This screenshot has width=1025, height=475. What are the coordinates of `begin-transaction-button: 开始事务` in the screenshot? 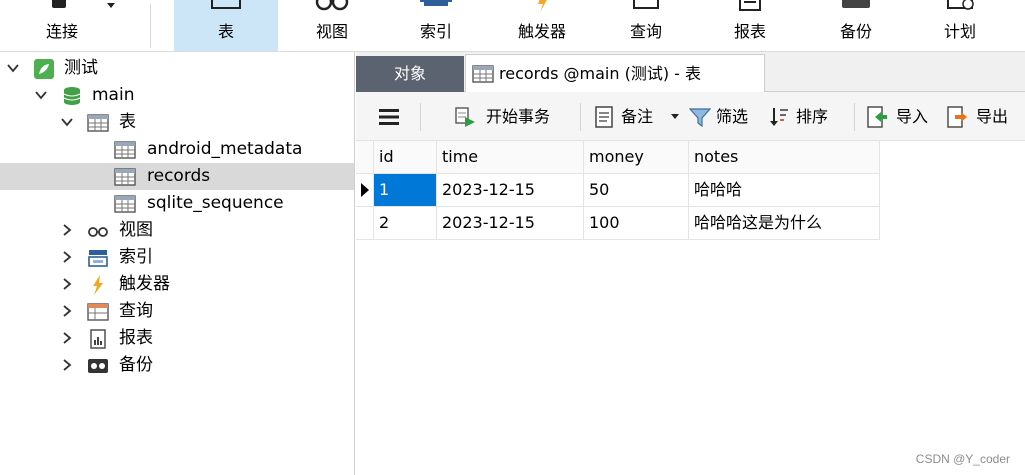 It's located at (519, 117).